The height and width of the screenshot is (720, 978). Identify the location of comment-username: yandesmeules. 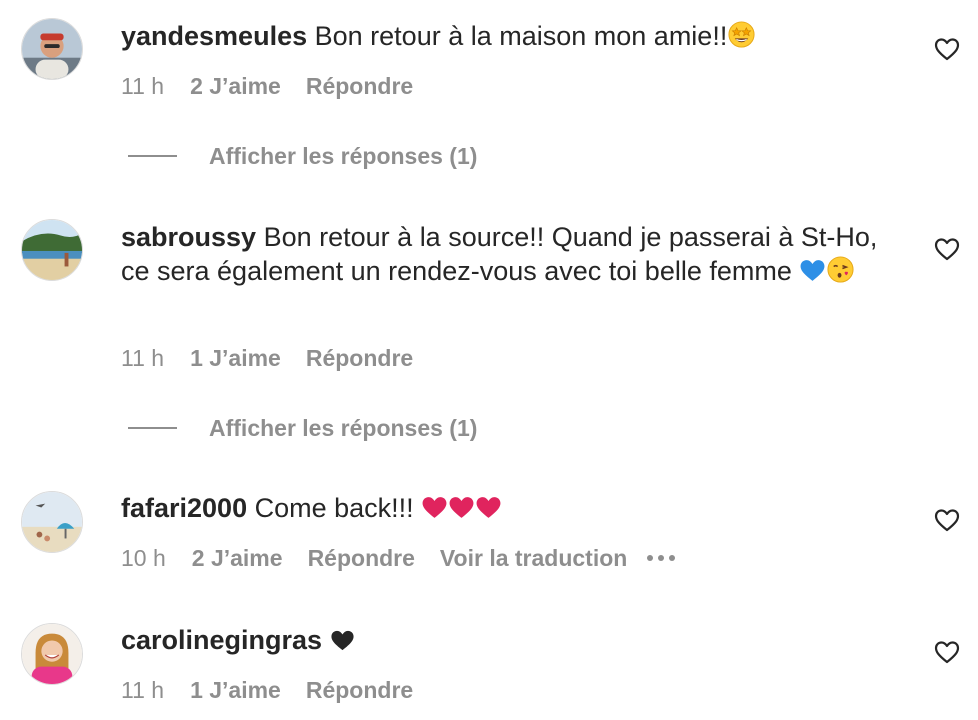
(214, 36).